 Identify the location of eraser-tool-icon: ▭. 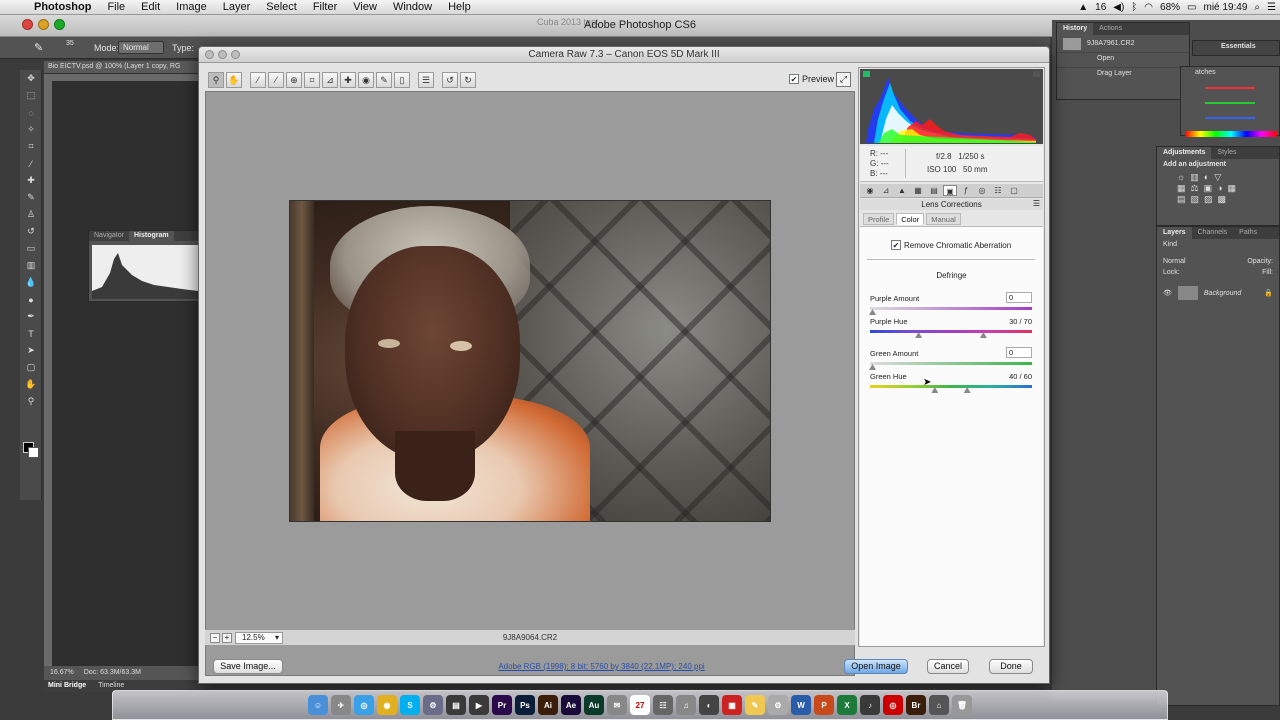
(31, 248).